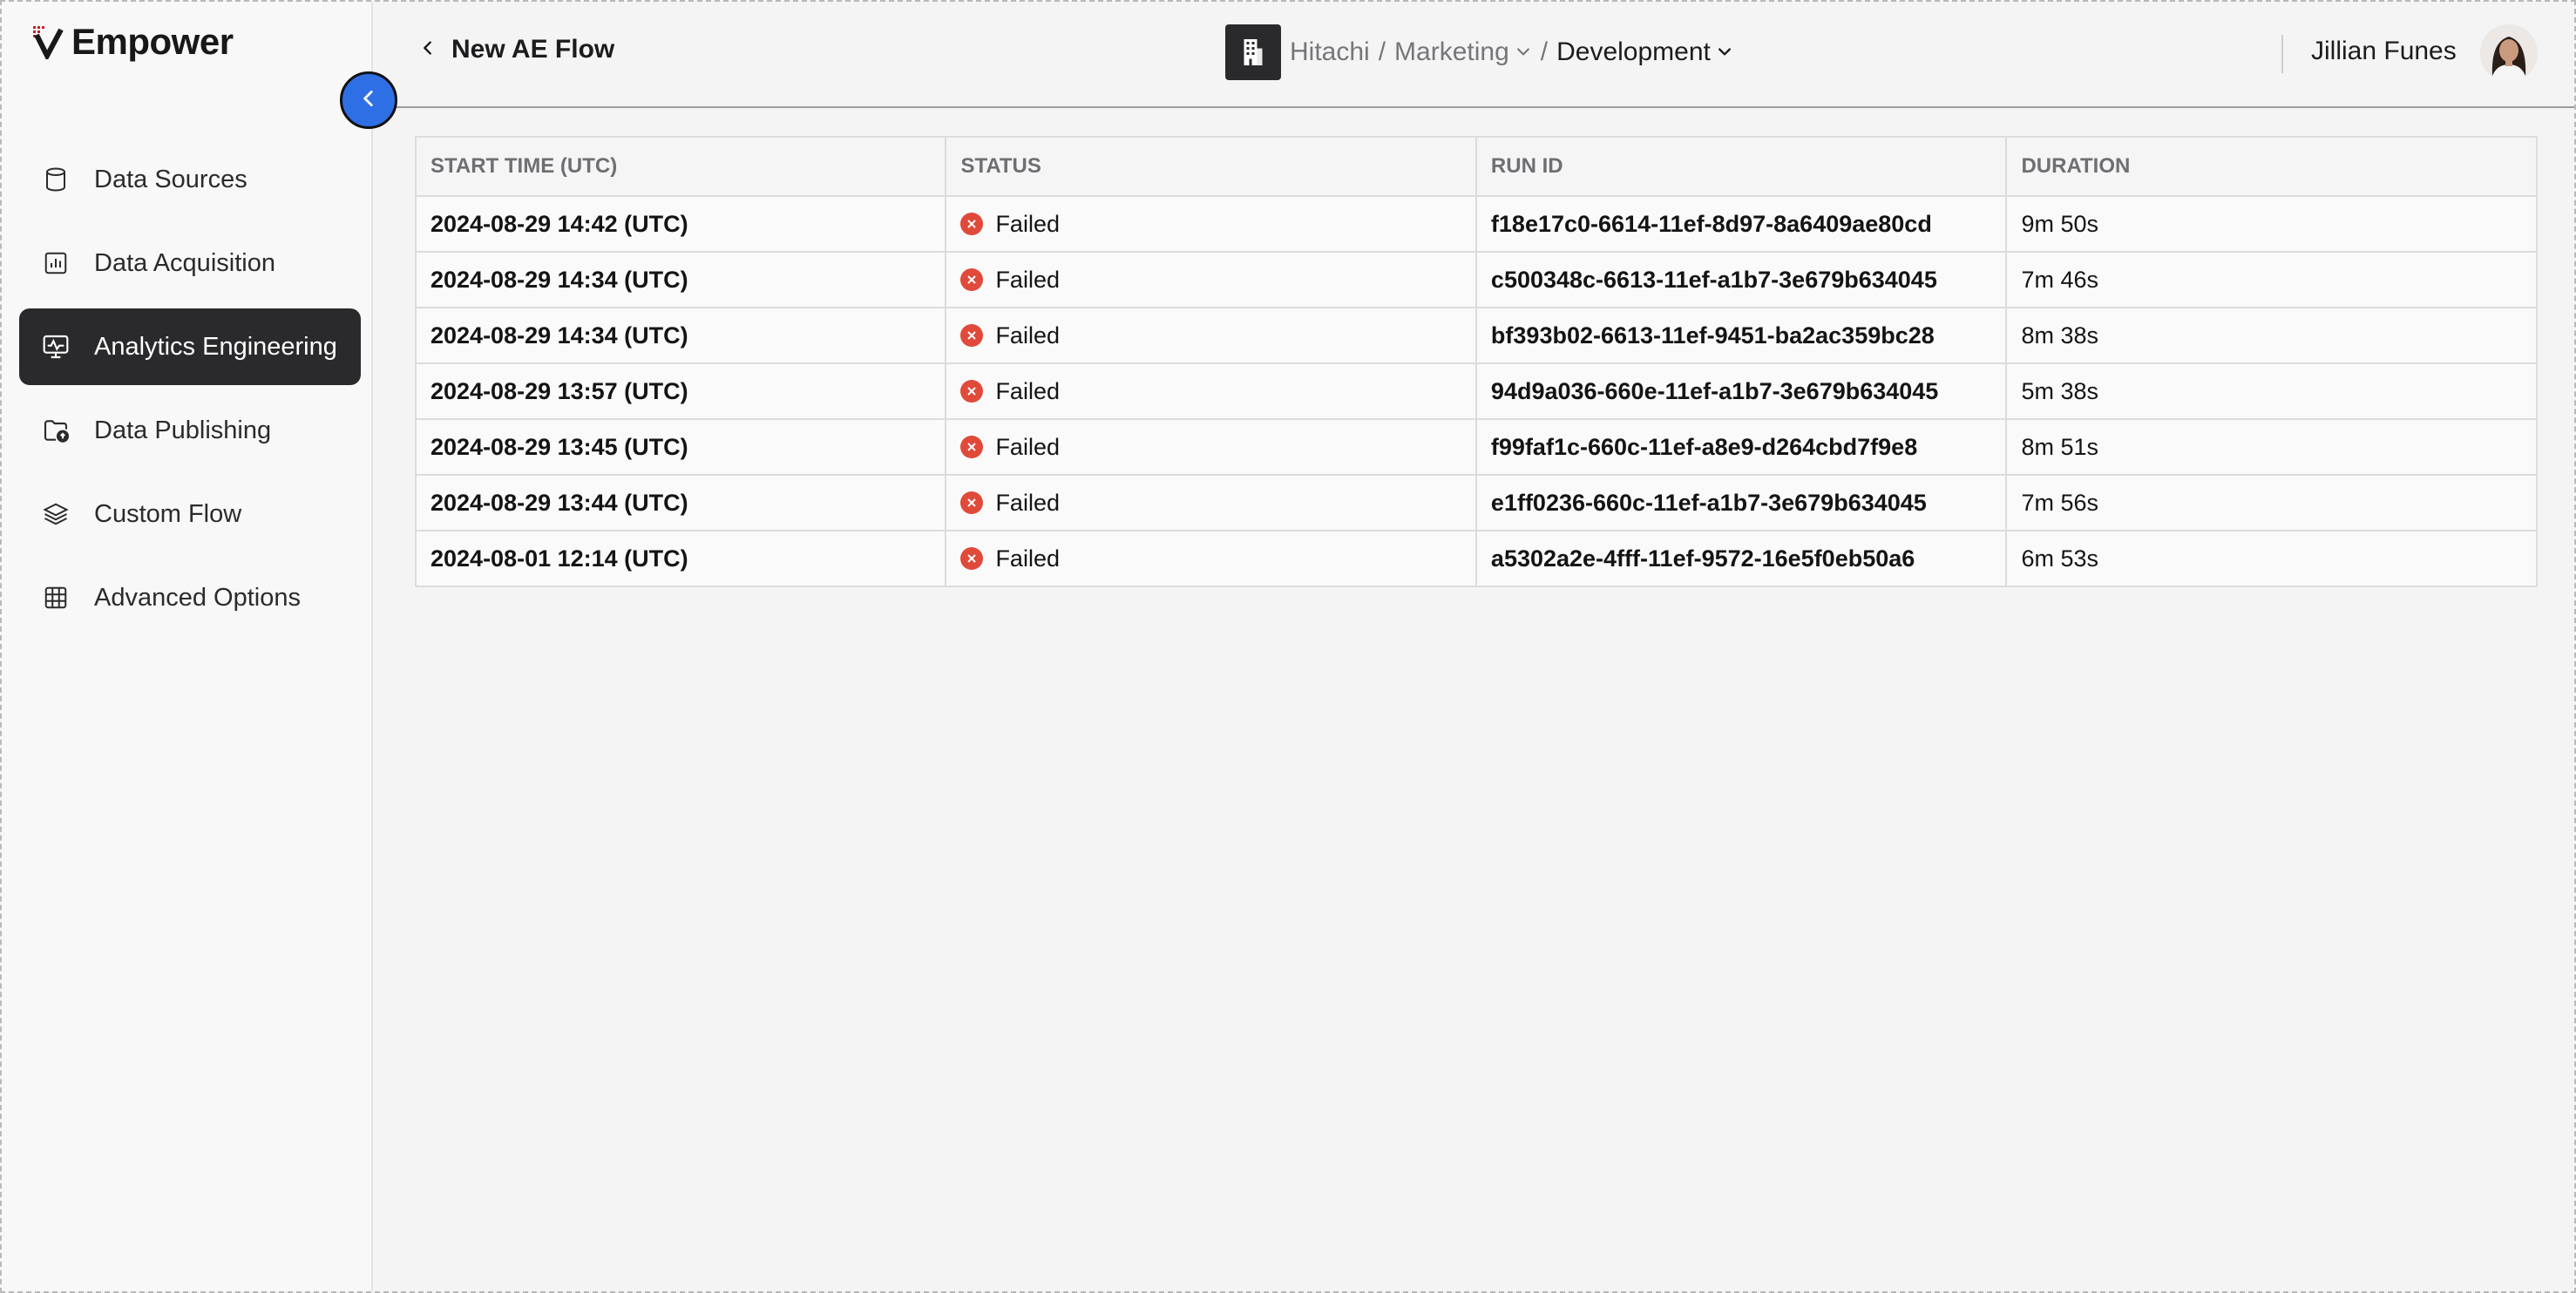 Image resolution: width=2576 pixels, height=1293 pixels. What do you see at coordinates (2384, 51) in the screenshot?
I see `user-name: Jillian Funes` at bounding box center [2384, 51].